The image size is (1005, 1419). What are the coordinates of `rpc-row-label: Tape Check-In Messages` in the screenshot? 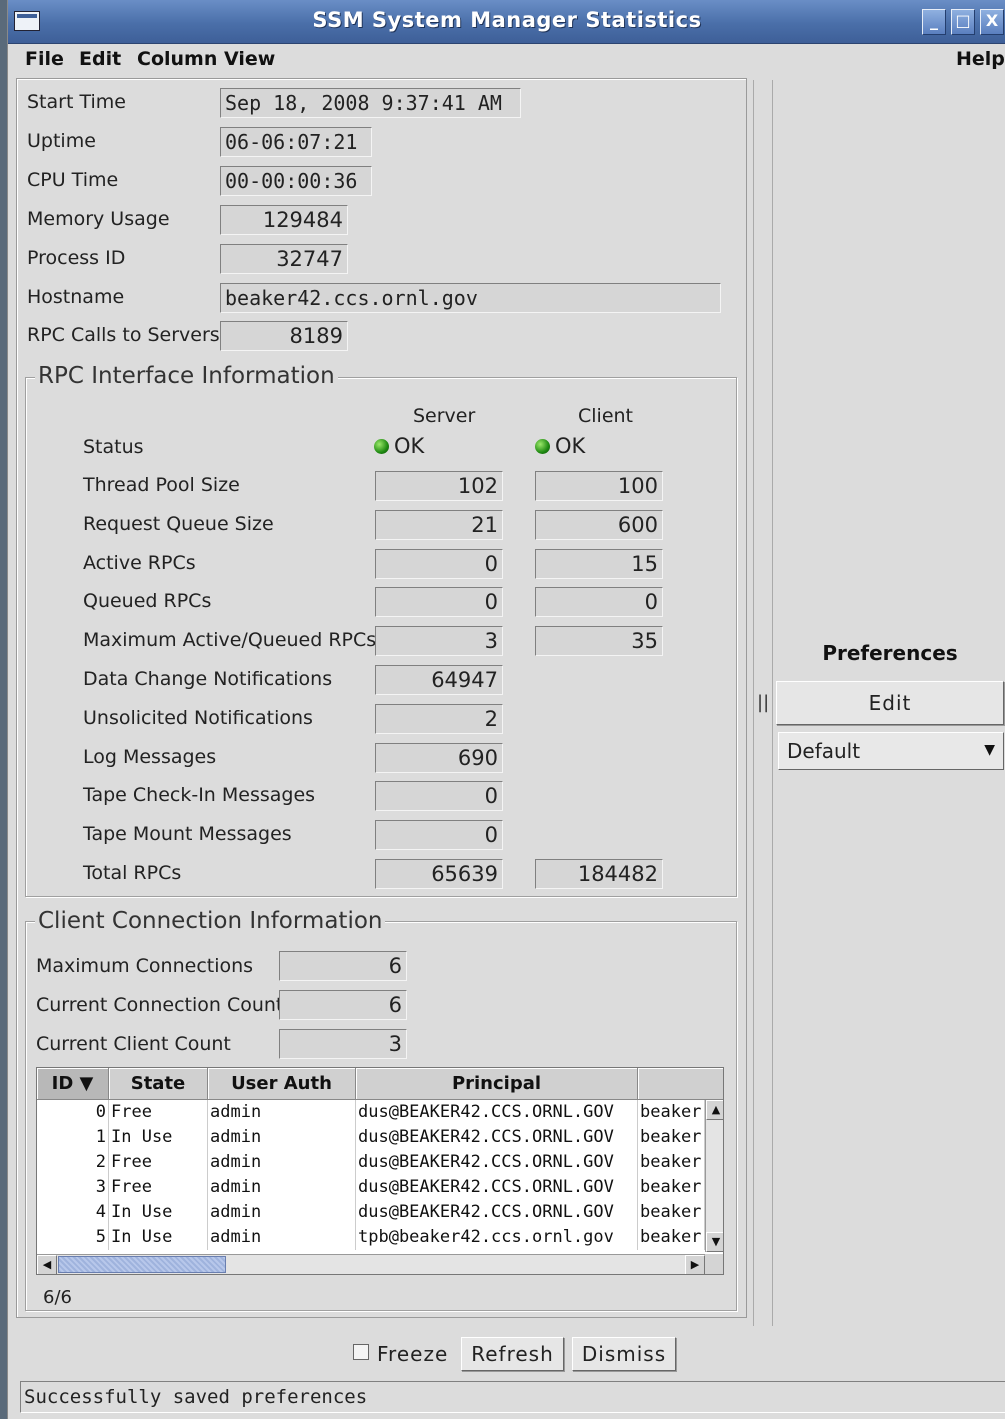 It's located at (199, 795).